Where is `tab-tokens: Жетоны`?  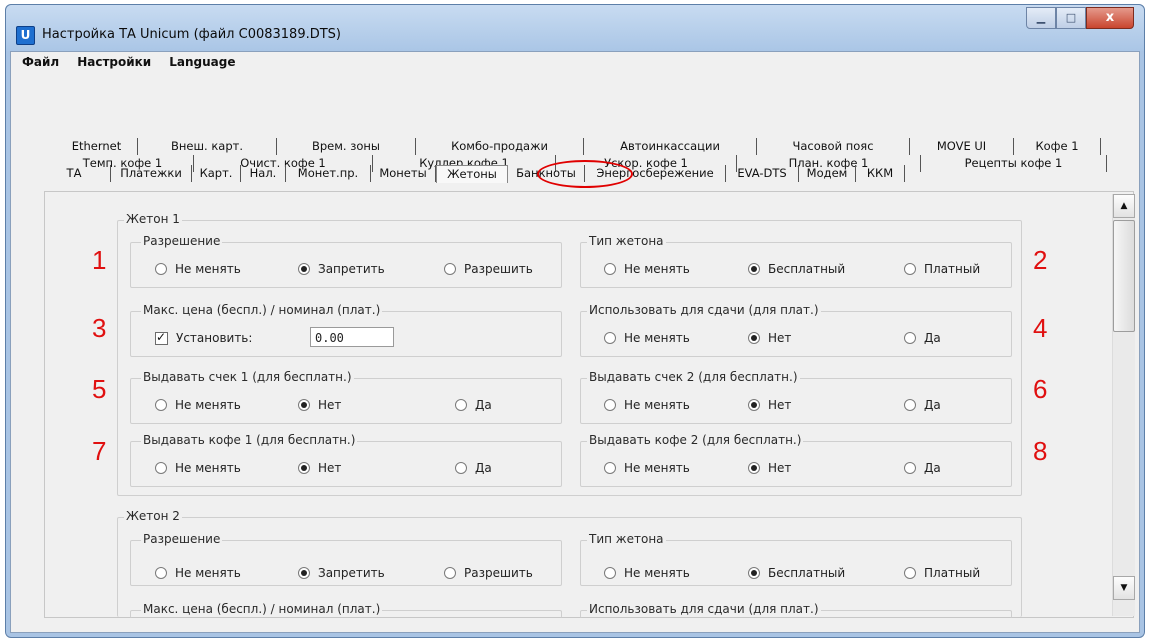
tab-tokens: Жетоны is located at coordinates (472, 174).